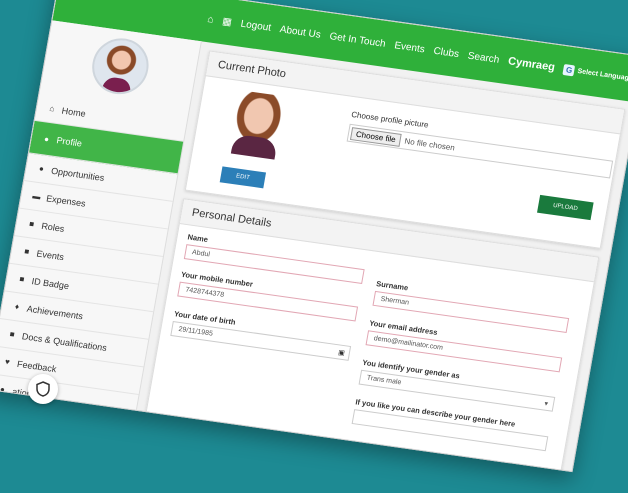  What do you see at coordinates (74, 112) in the screenshot?
I see `sidebar-item-label: Home` at bounding box center [74, 112].